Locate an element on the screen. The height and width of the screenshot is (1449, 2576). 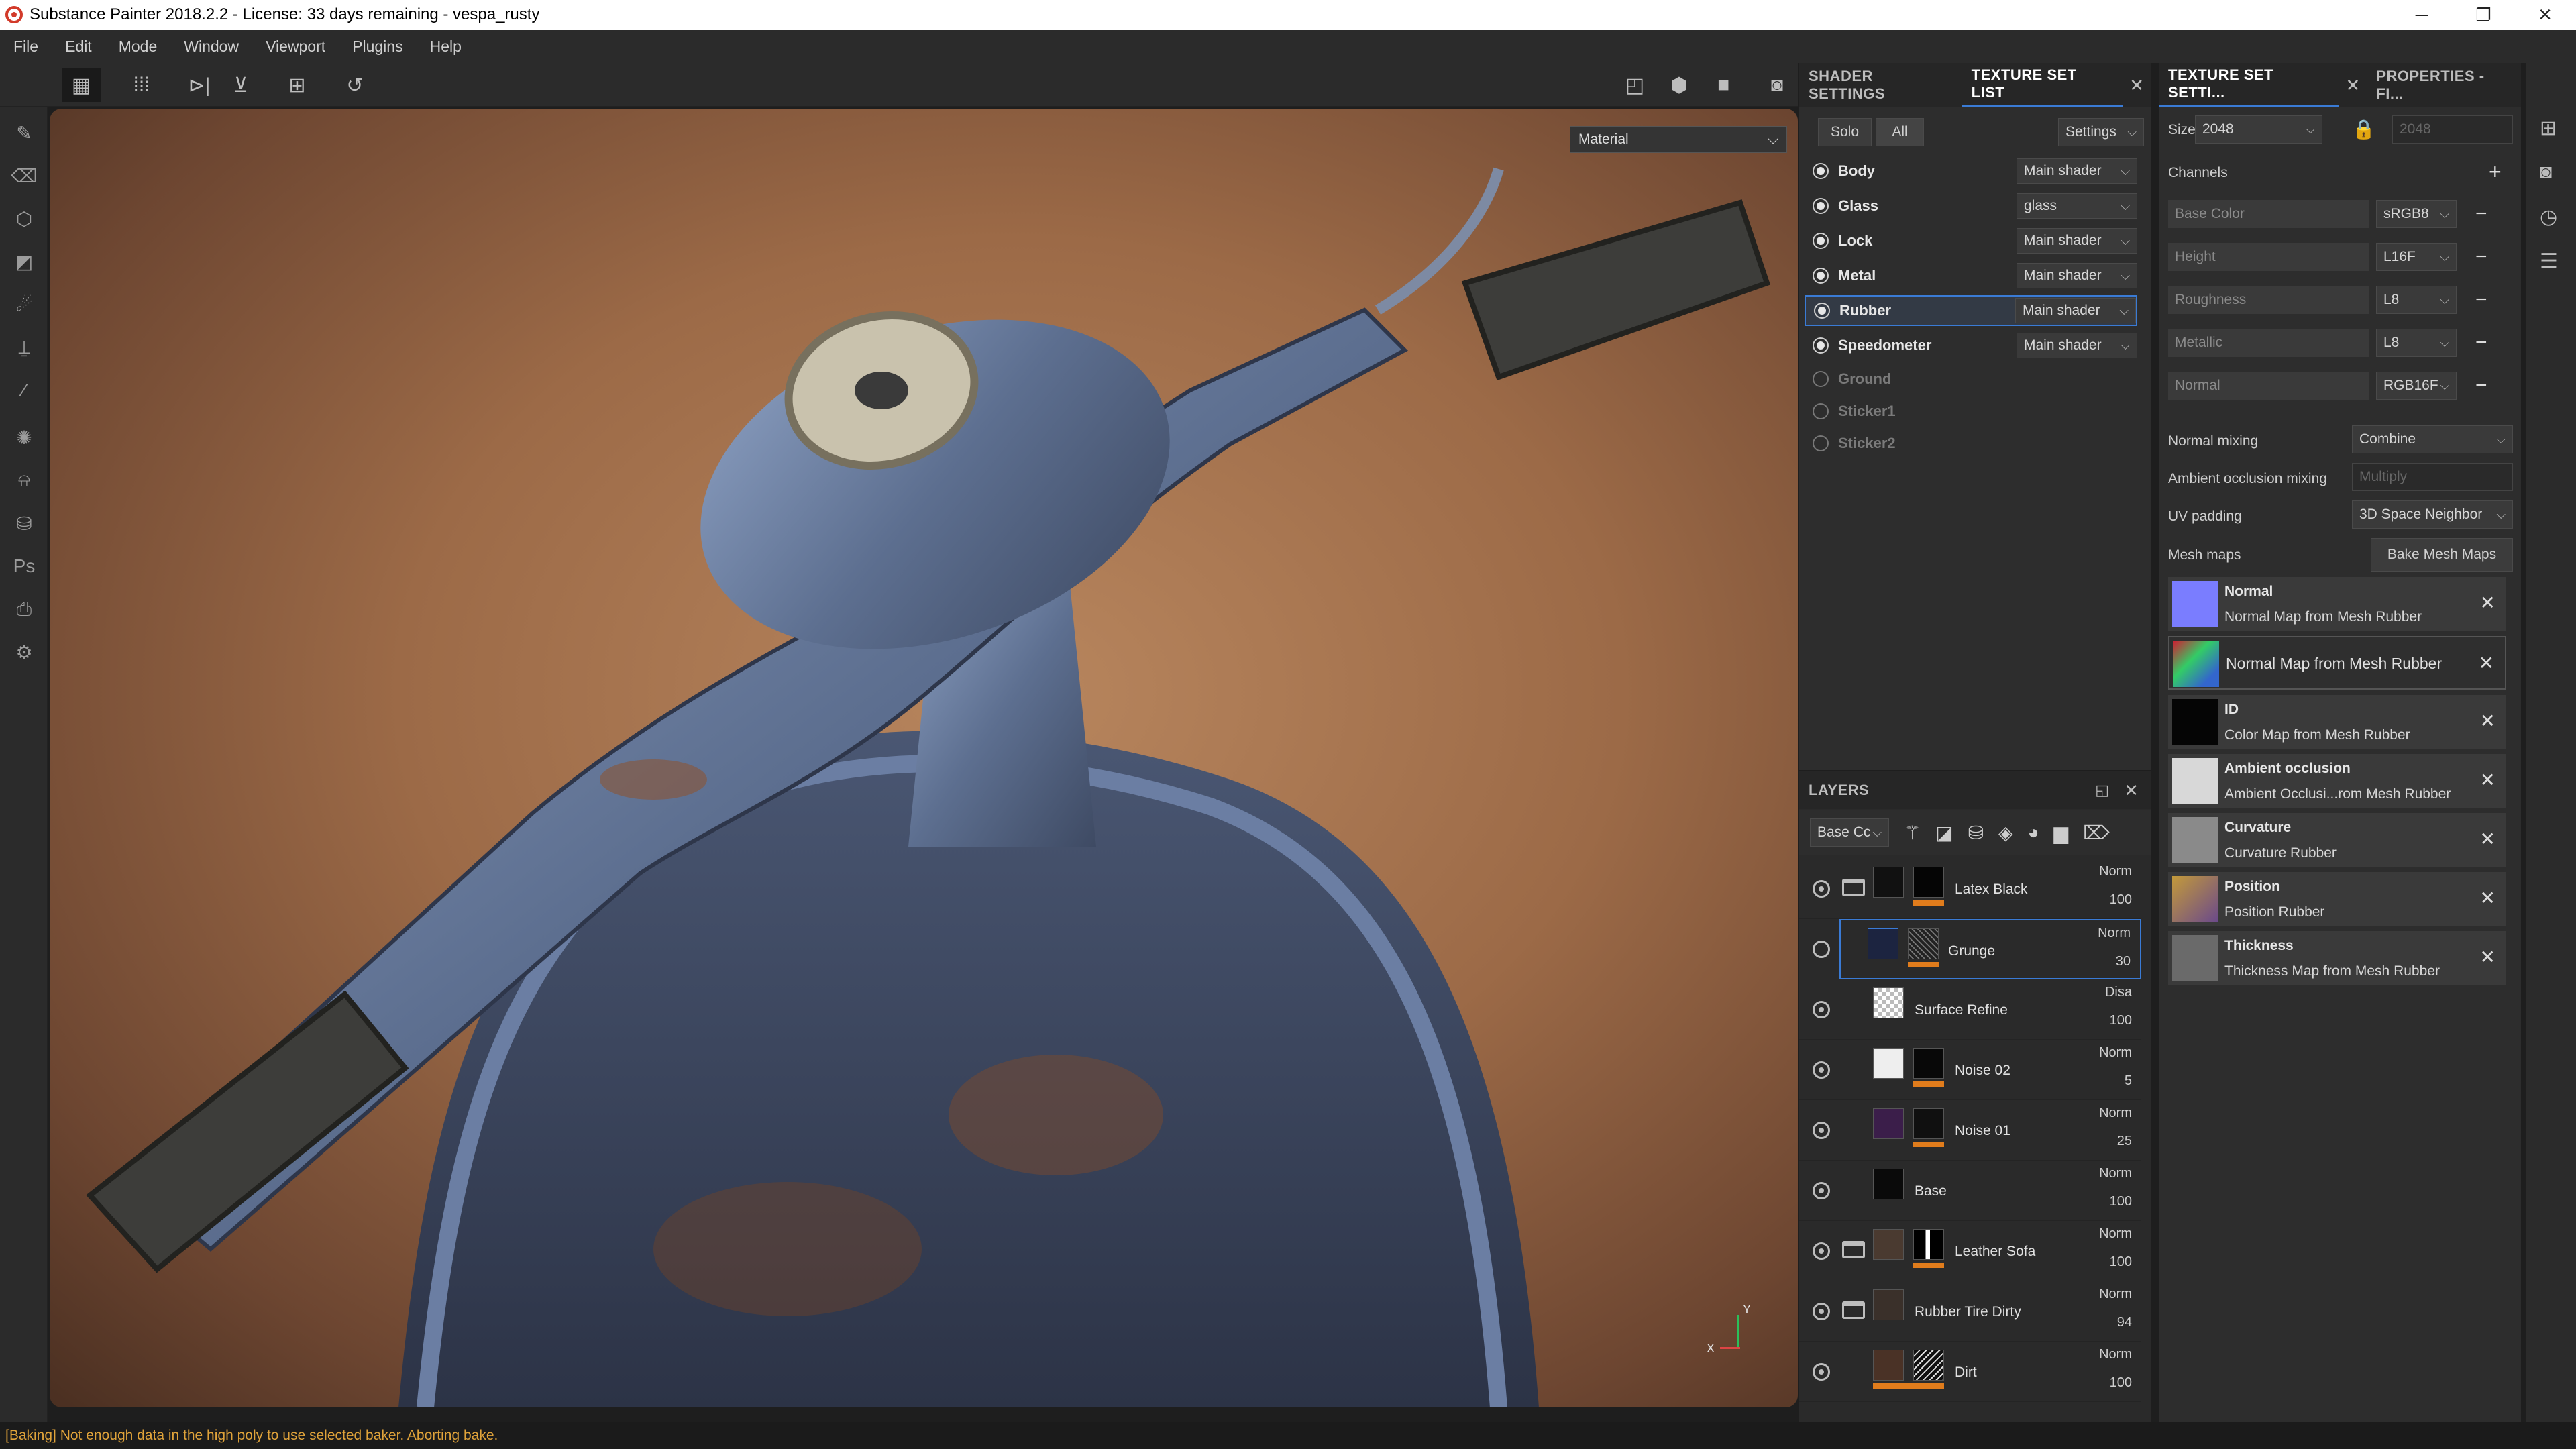
texture-set-row: Speedometer Main shader is located at coordinates (1971, 345).